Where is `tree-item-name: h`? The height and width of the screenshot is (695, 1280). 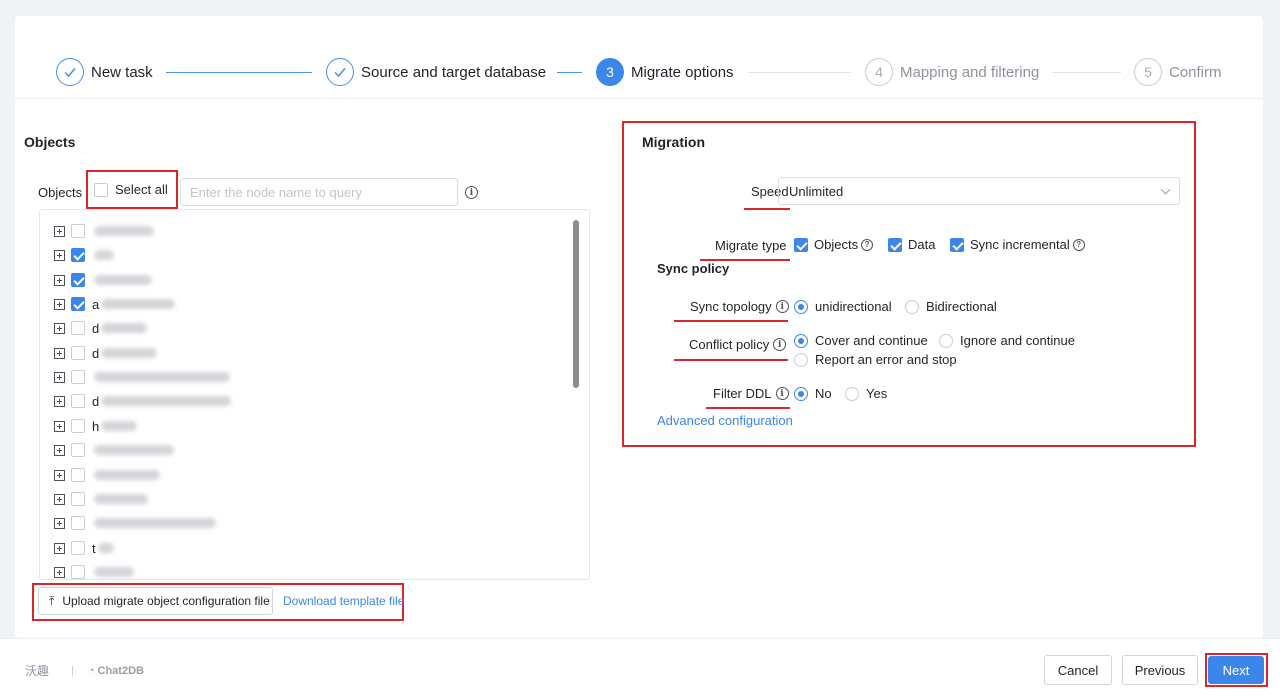 tree-item-name: h is located at coordinates (96, 426).